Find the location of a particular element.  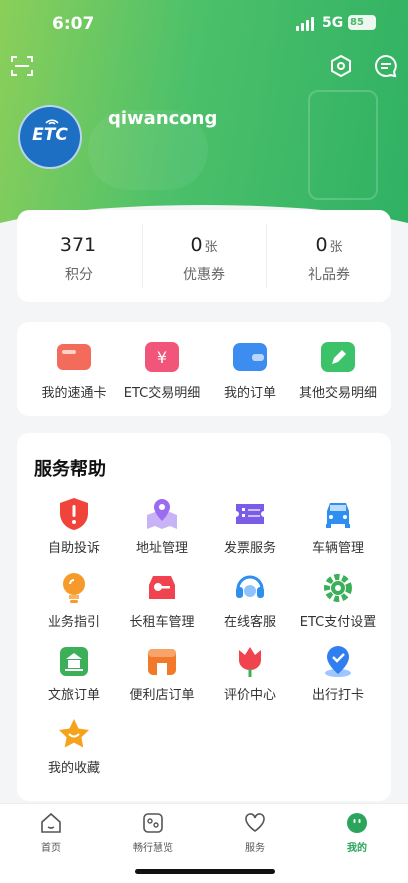

battery-icon: 85 is located at coordinates (362, 22).